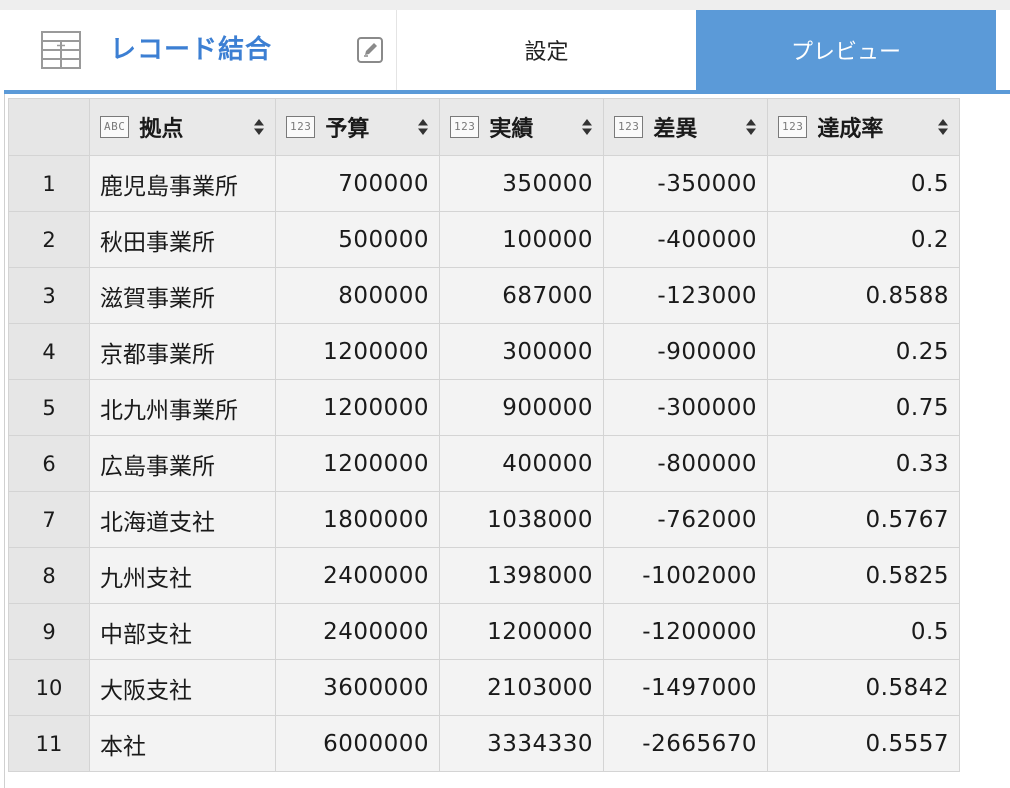  I want to click on row-number: 7, so click(49, 519).